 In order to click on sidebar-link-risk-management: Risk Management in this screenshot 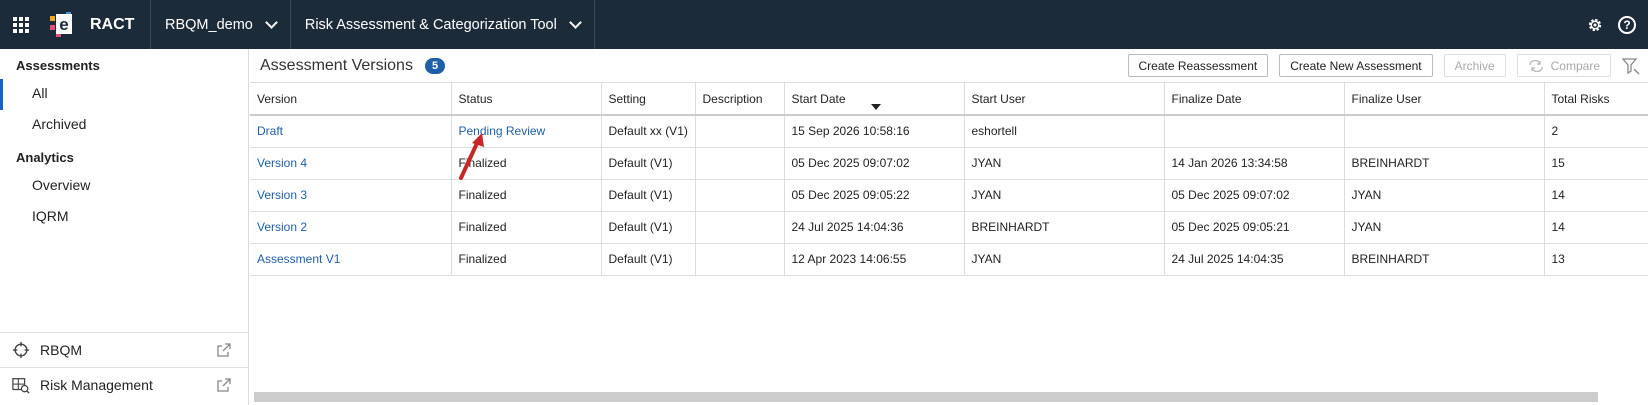, I will do `click(124, 384)`.